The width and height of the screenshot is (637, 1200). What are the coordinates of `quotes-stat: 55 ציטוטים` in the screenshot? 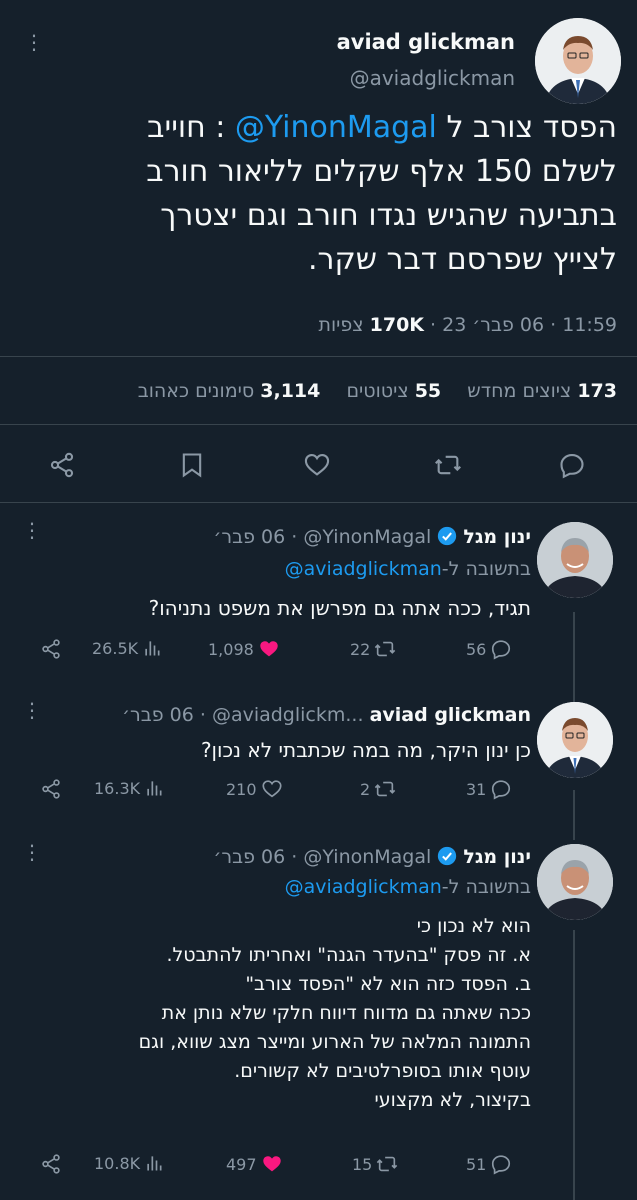 It's located at (393, 391).